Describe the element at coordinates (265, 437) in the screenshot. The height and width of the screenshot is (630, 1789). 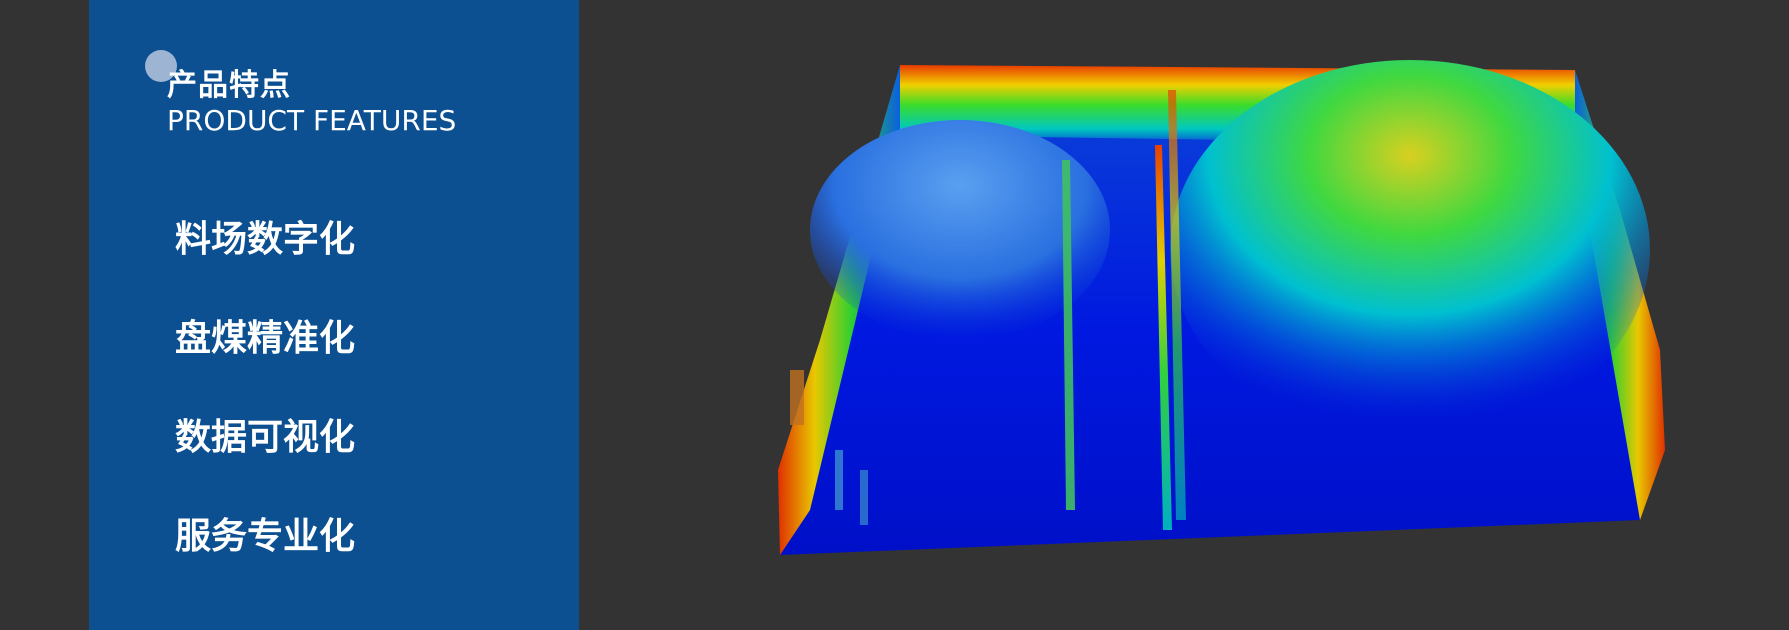
I see `feature-item-visualization: 数据可视化` at that location.